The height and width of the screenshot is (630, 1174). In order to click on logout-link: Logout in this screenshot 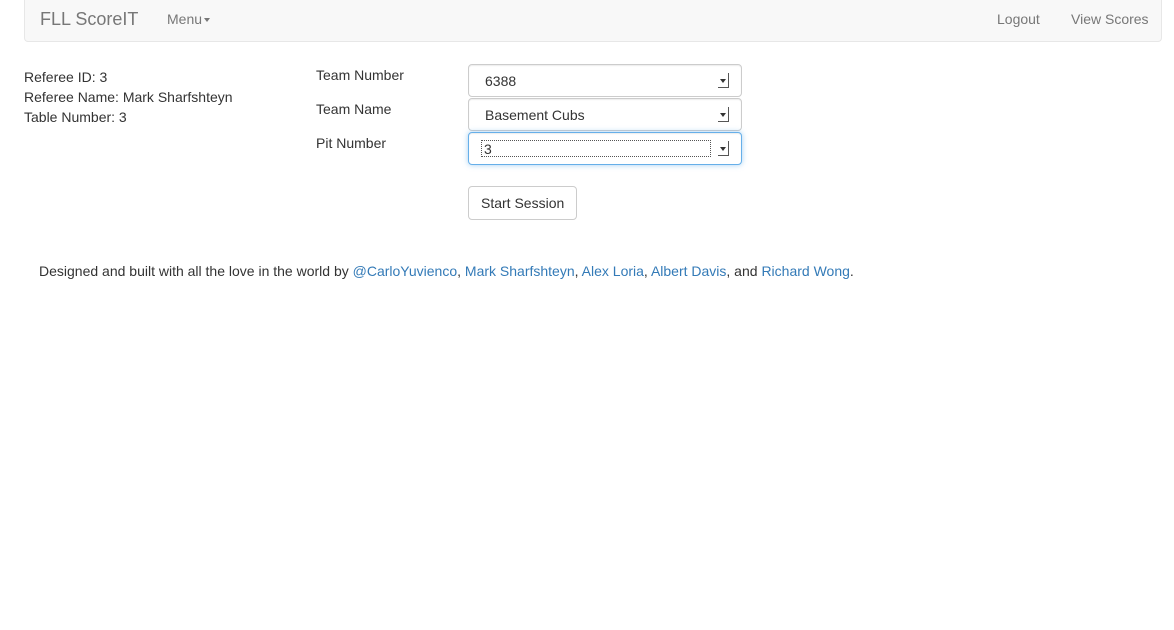, I will do `click(1018, 19)`.